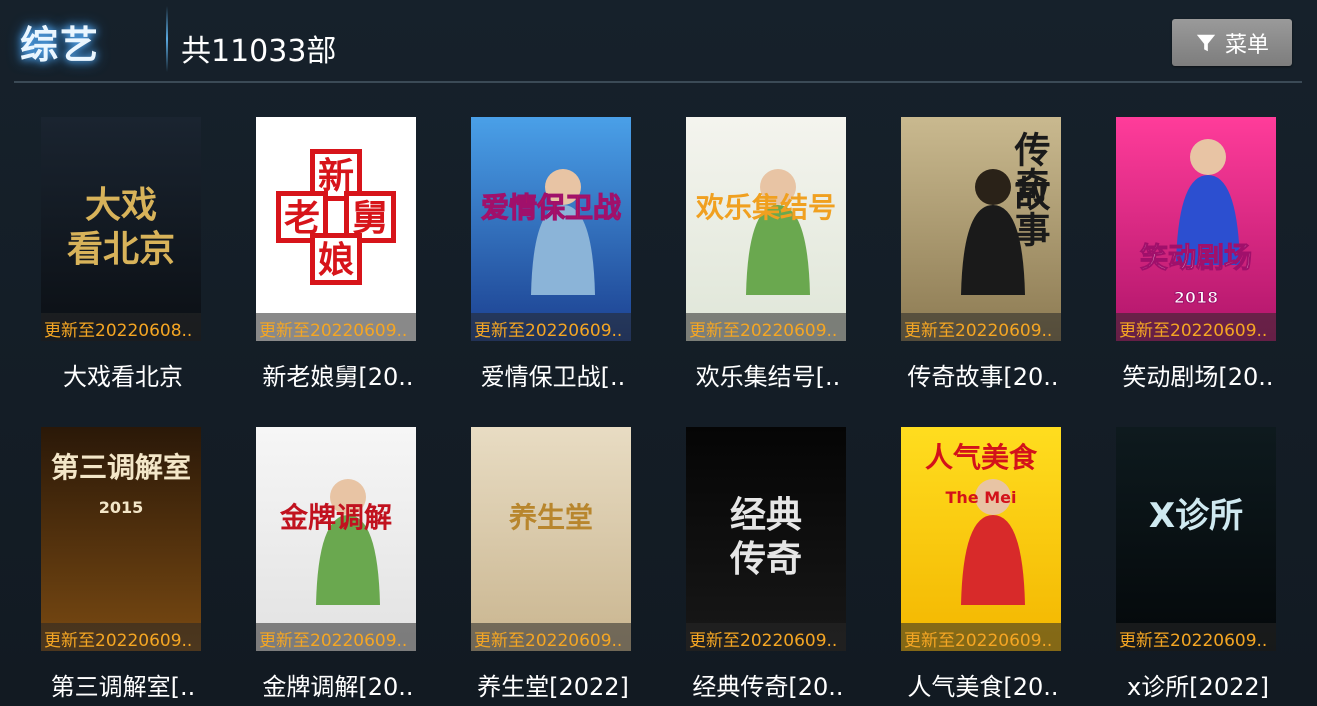 The height and width of the screenshot is (706, 1317). I want to click on svg-text: 2018, so click(1196, 297).